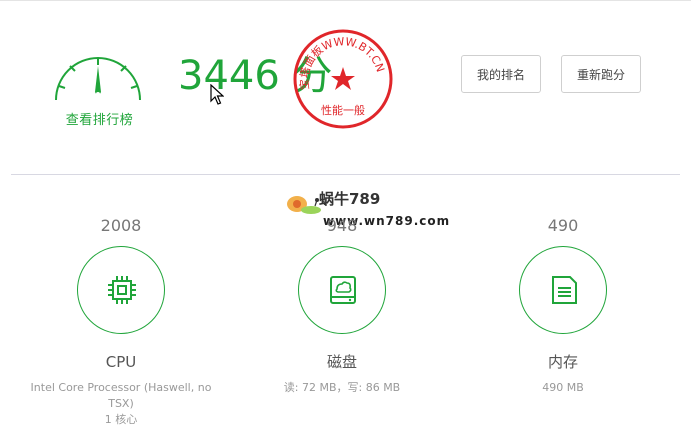  I want to click on cpu-icon-circle, so click(121, 290).